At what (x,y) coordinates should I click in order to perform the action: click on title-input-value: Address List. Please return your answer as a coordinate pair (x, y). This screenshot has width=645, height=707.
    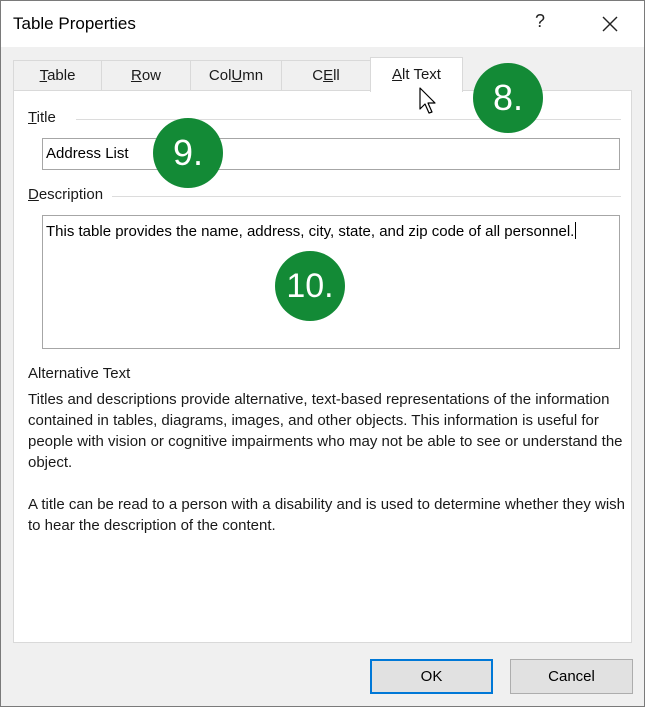
    Looking at the image, I should click on (87, 153).